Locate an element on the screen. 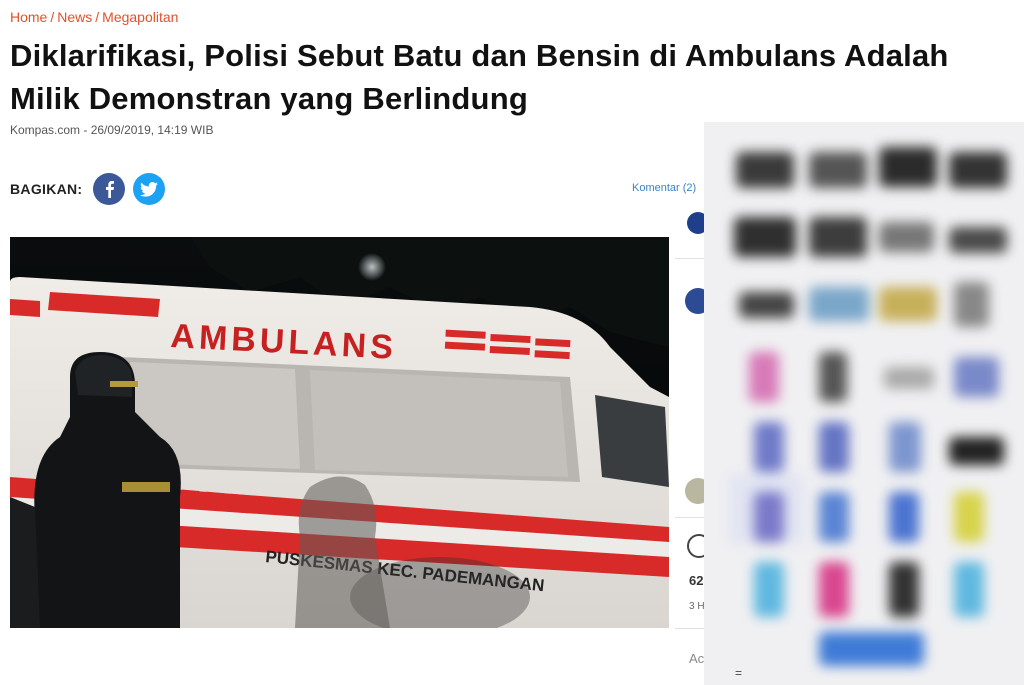 The height and width of the screenshot is (685, 1024). sidebar-time: 3 H is located at coordinates (697, 606).